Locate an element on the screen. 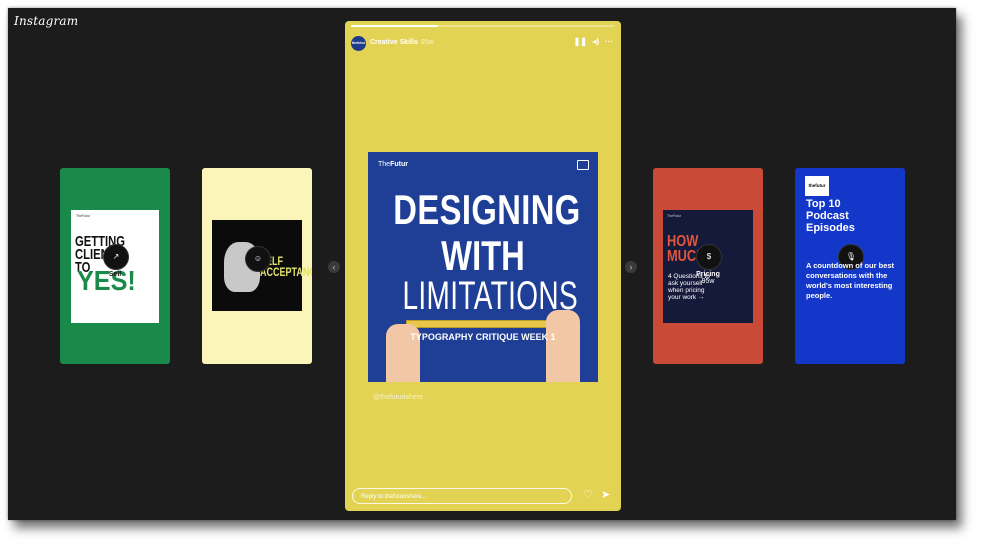 The width and height of the screenshot is (1000, 550). send-icon: ➤ is located at coordinates (605, 494).